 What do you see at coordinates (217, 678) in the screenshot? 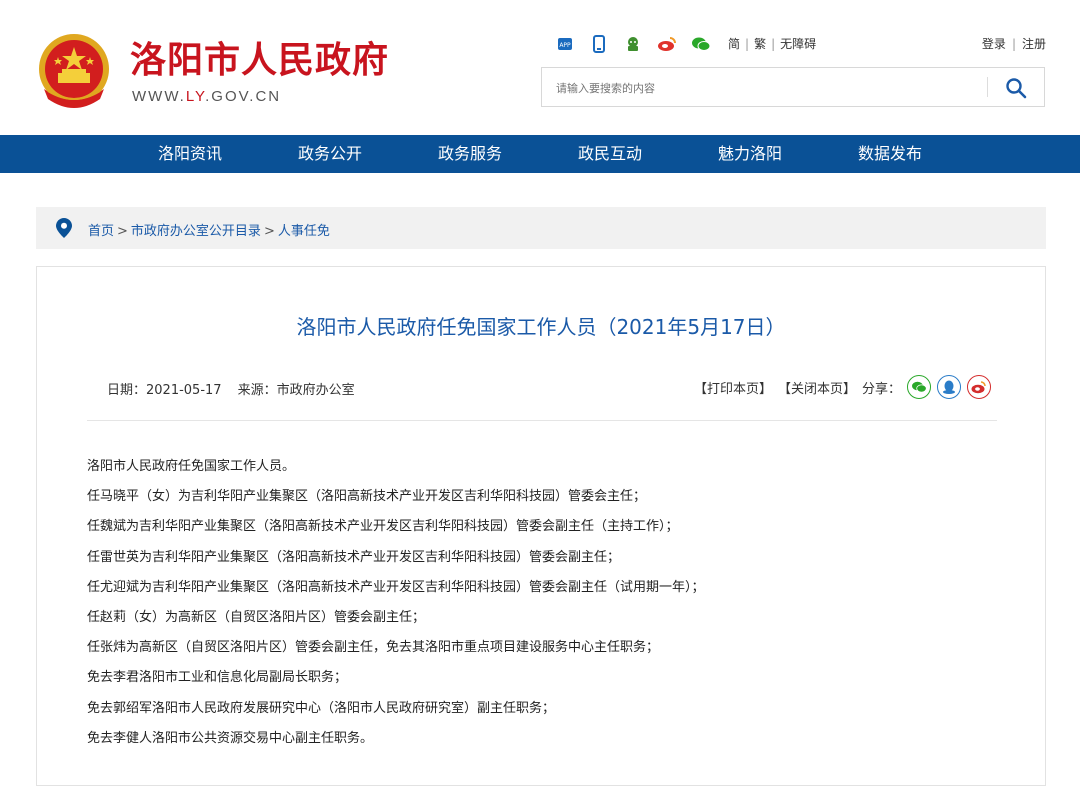
I see `article-paragraph: 免去李君洛阳市工业和信息化局副局长职务；` at bounding box center [217, 678].